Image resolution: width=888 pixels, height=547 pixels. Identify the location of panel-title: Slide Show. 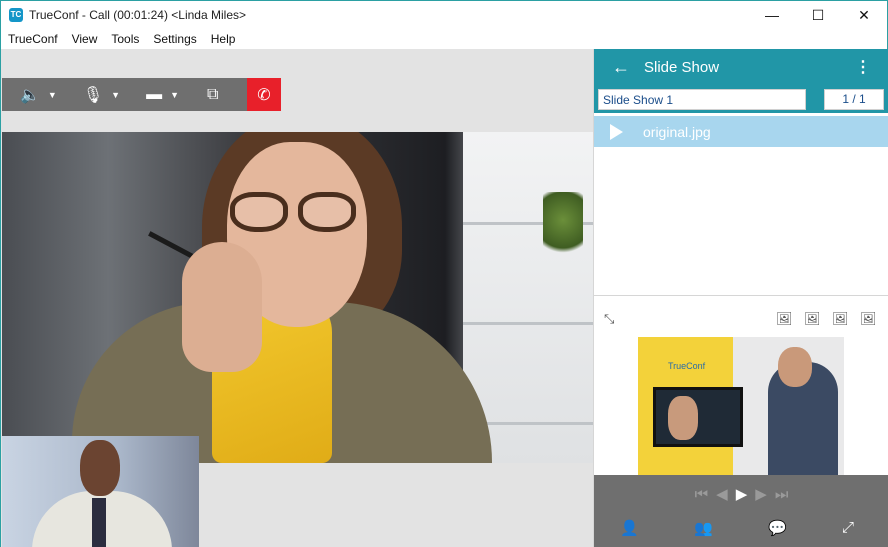
(682, 67).